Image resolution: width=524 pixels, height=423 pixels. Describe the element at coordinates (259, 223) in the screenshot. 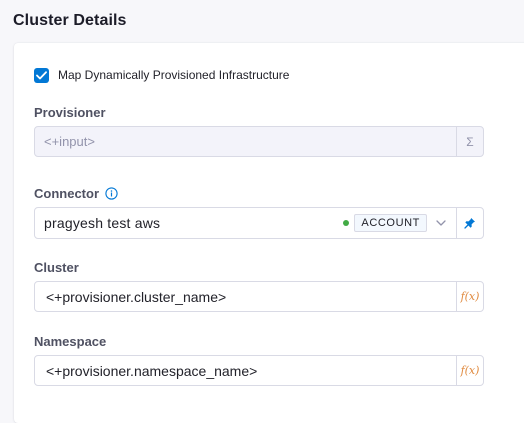

I see `connector-select: pragyesh test aws ACCOUNT` at that location.